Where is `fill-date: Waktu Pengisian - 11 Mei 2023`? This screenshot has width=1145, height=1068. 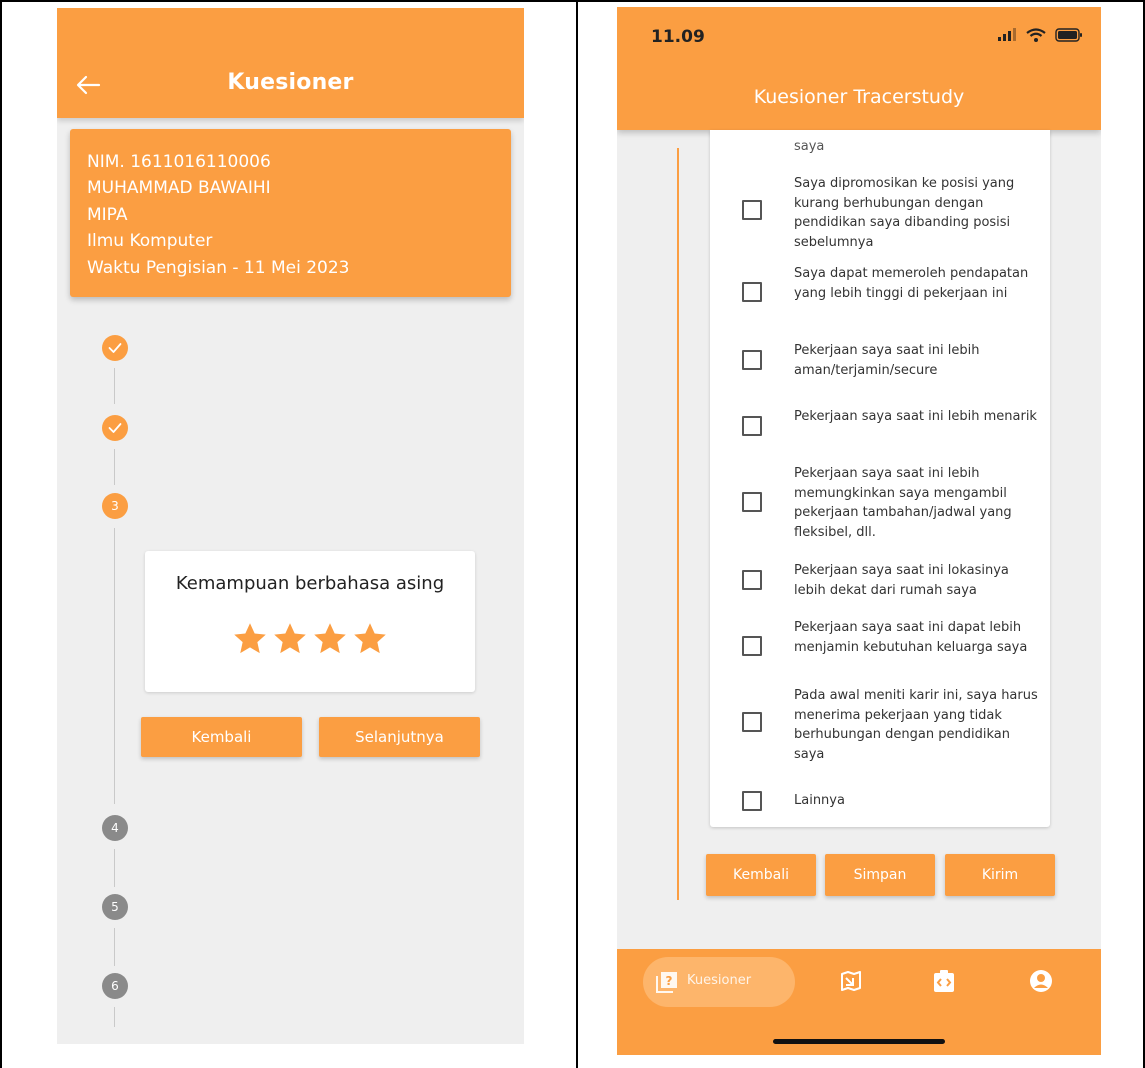
fill-date: Waktu Pengisian - 11 Mei 2023 is located at coordinates (218, 267).